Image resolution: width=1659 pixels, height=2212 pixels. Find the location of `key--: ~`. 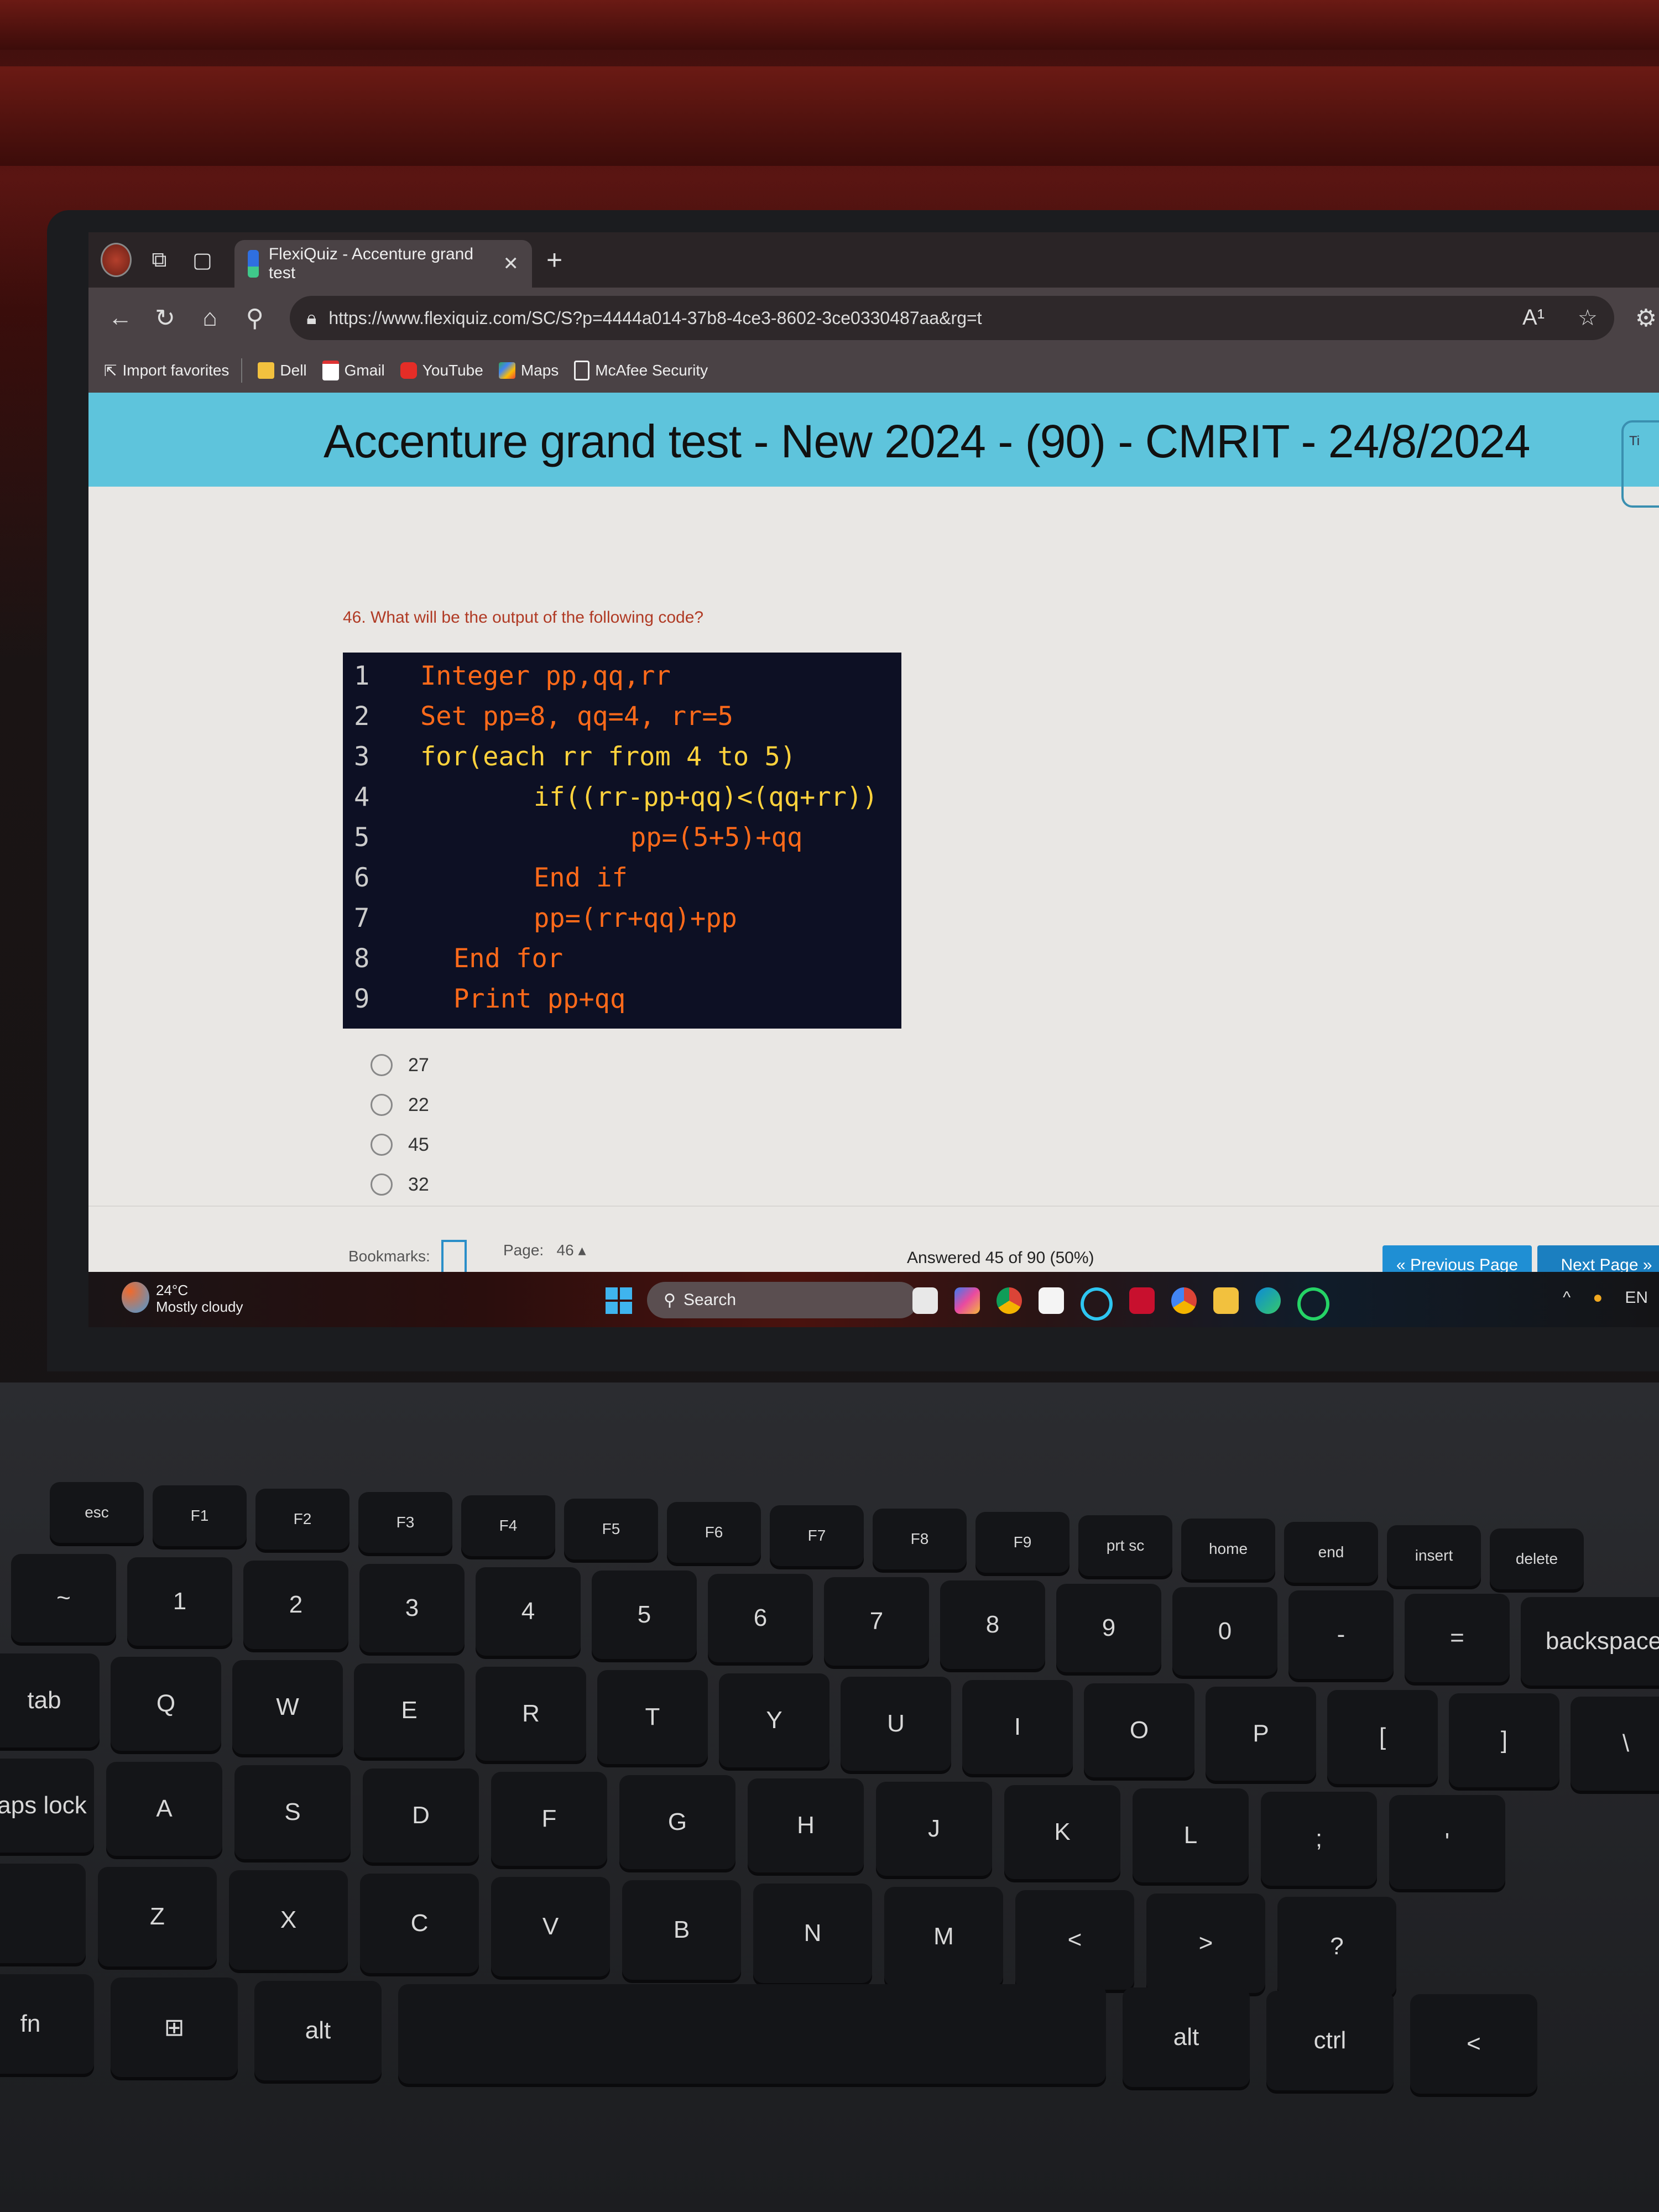

key--: ~ is located at coordinates (64, 1598).